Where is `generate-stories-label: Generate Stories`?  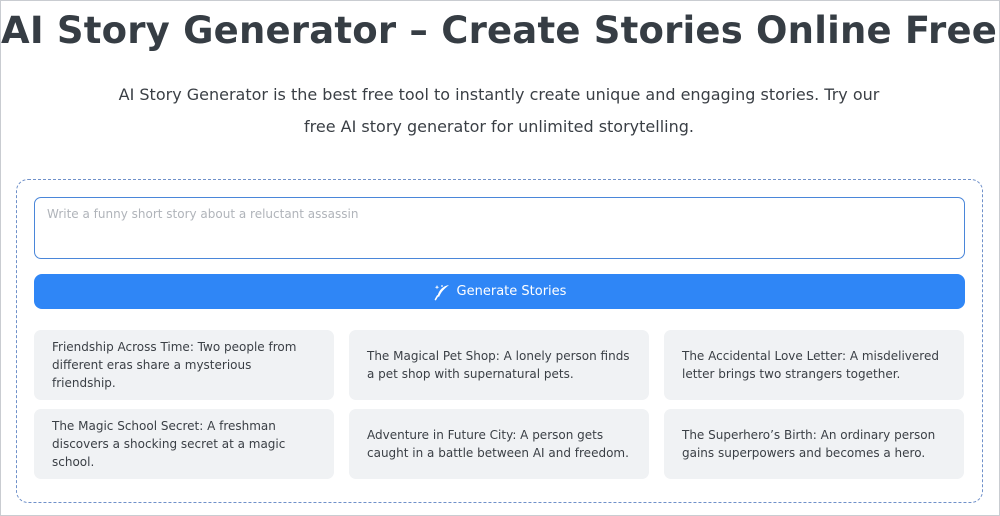
generate-stories-label: Generate Stories is located at coordinates (511, 291).